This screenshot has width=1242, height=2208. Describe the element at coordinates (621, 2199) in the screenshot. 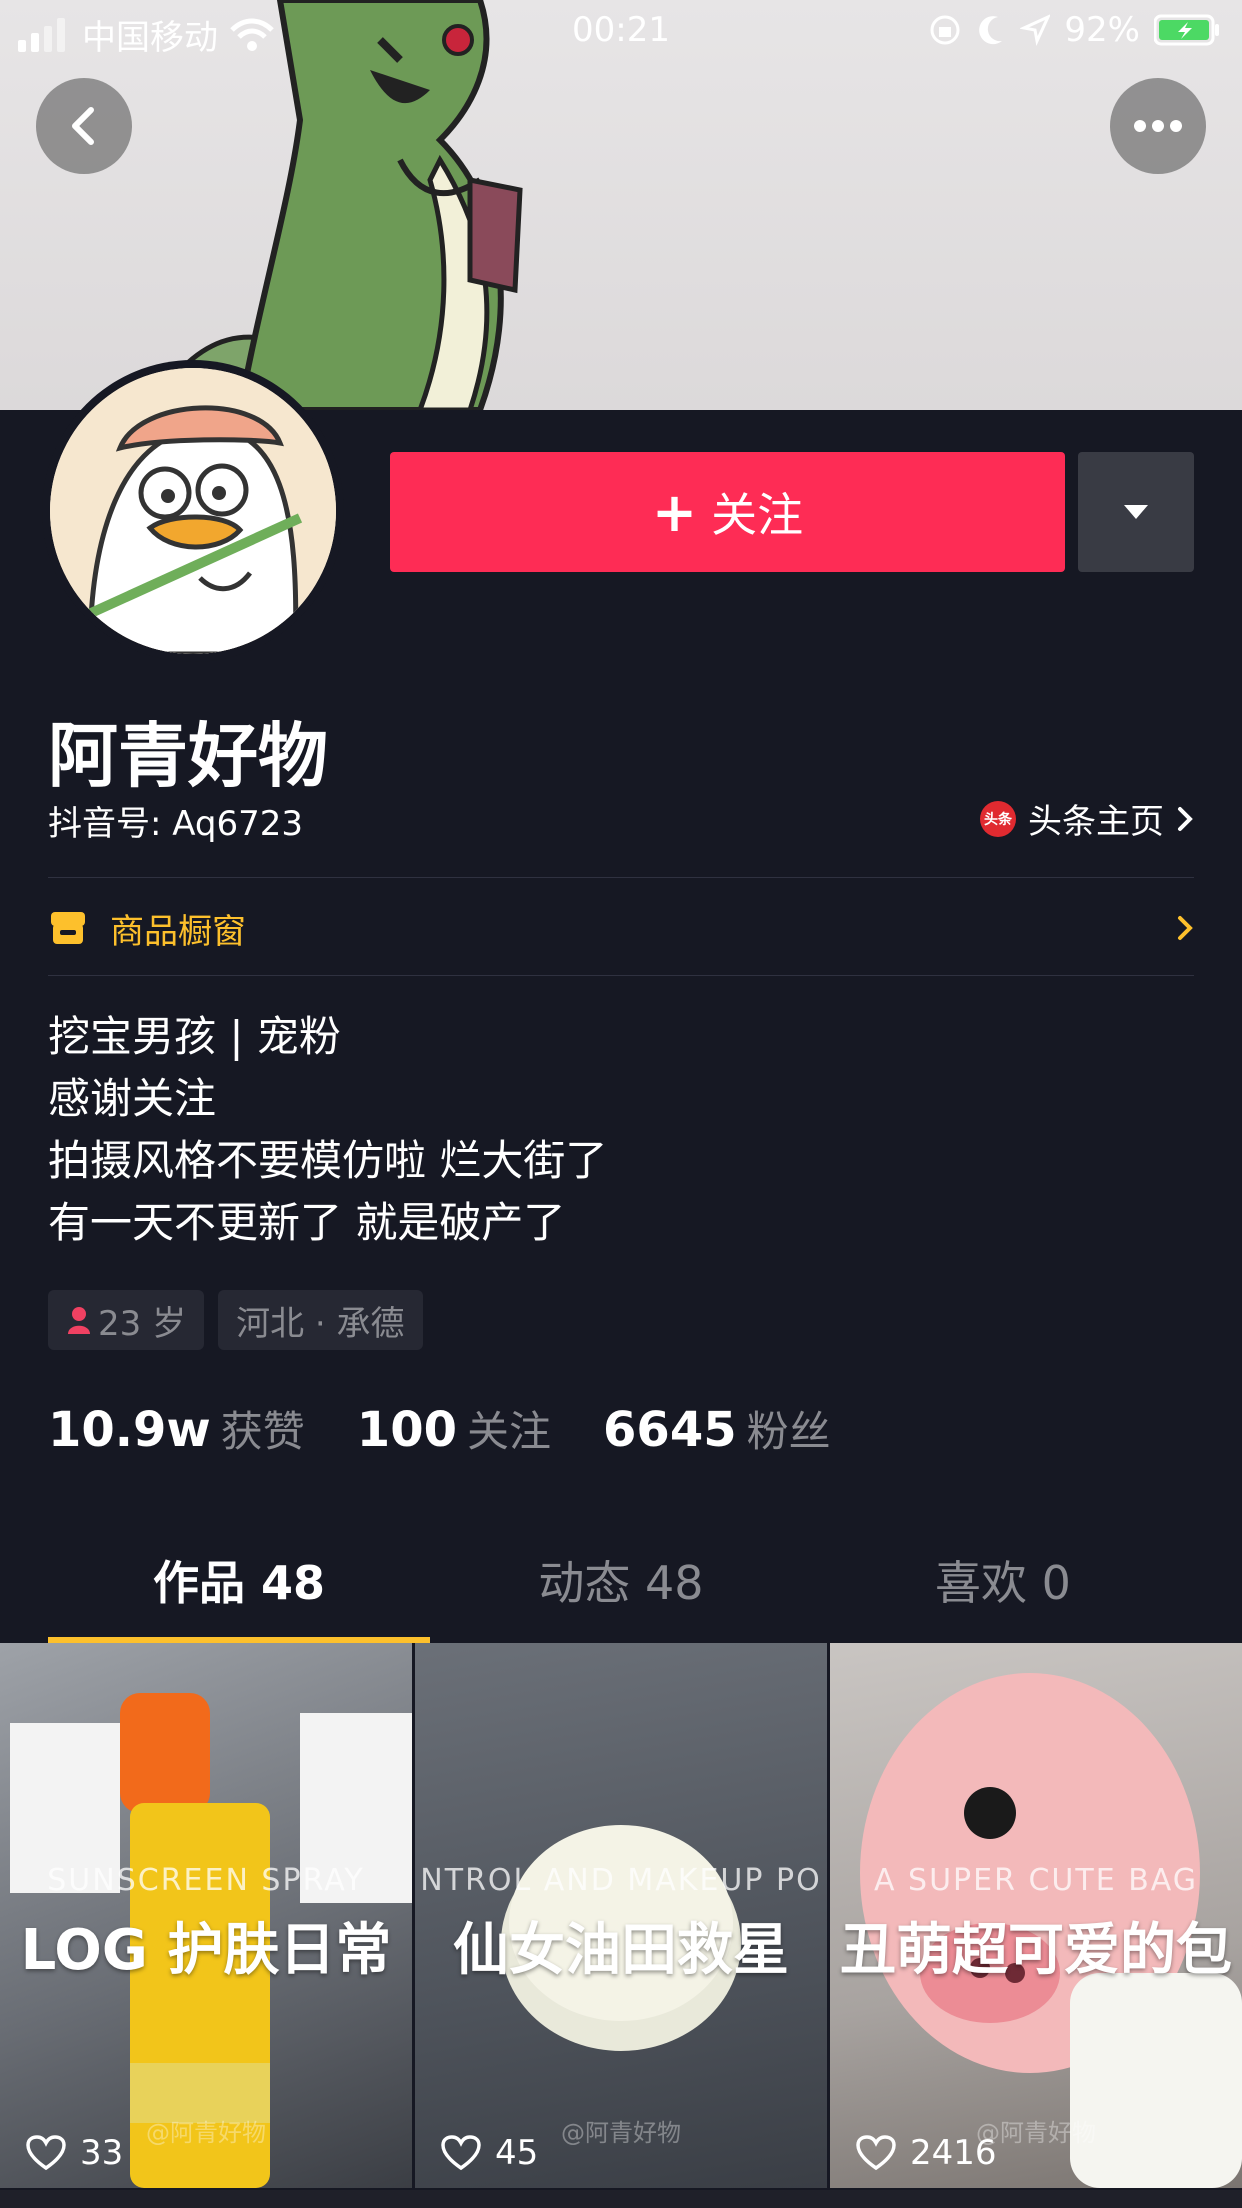

I see `next-row-peek` at that location.